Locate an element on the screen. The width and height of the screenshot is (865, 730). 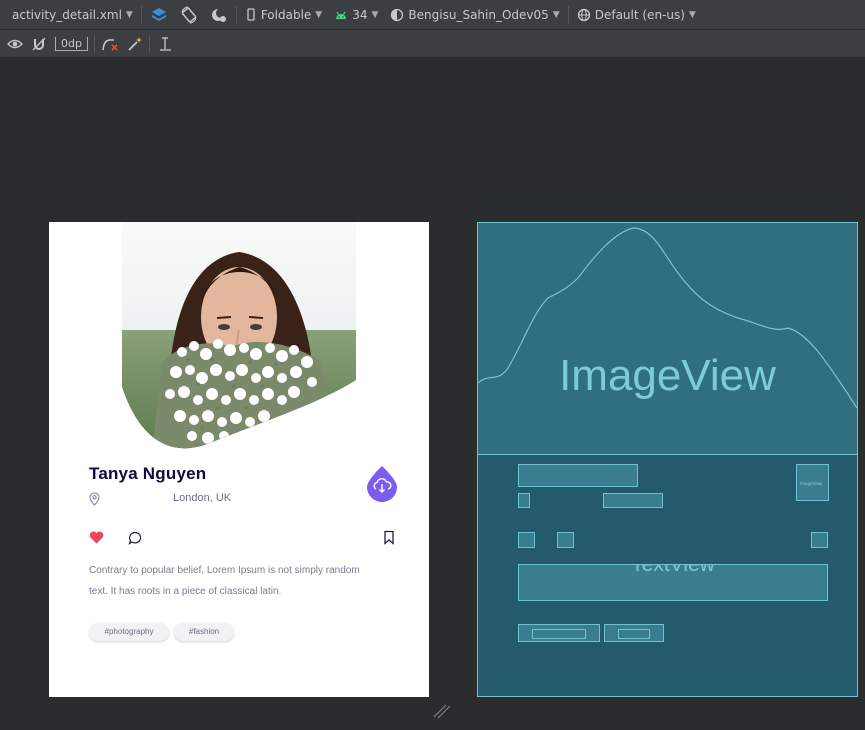
tag-chip: #fashion is located at coordinates (204, 632).